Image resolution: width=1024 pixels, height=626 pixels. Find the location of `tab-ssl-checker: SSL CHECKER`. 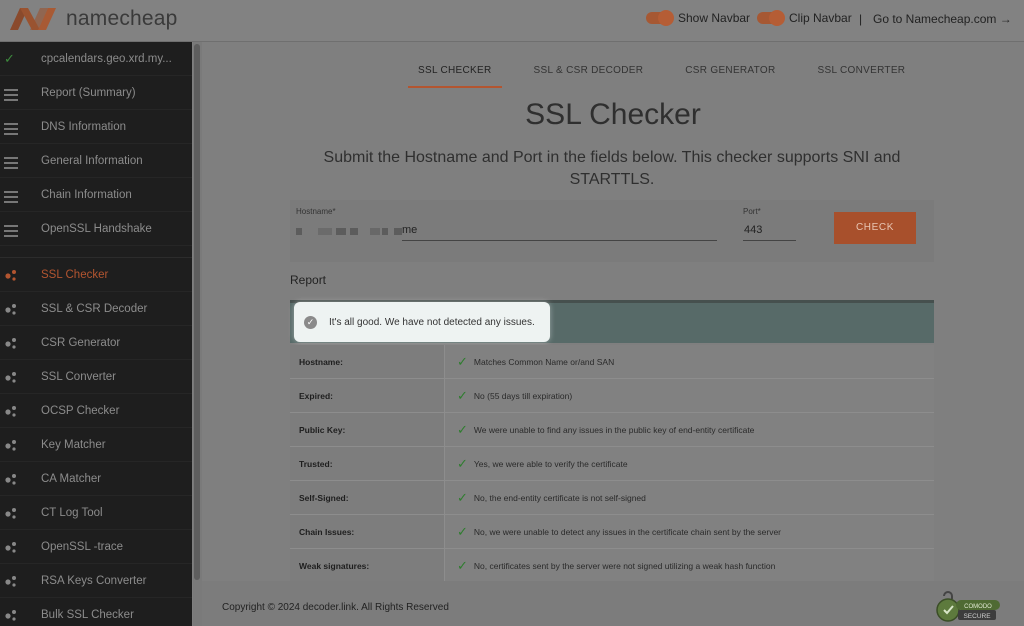

tab-ssl-checker: SSL CHECKER is located at coordinates (455, 75).